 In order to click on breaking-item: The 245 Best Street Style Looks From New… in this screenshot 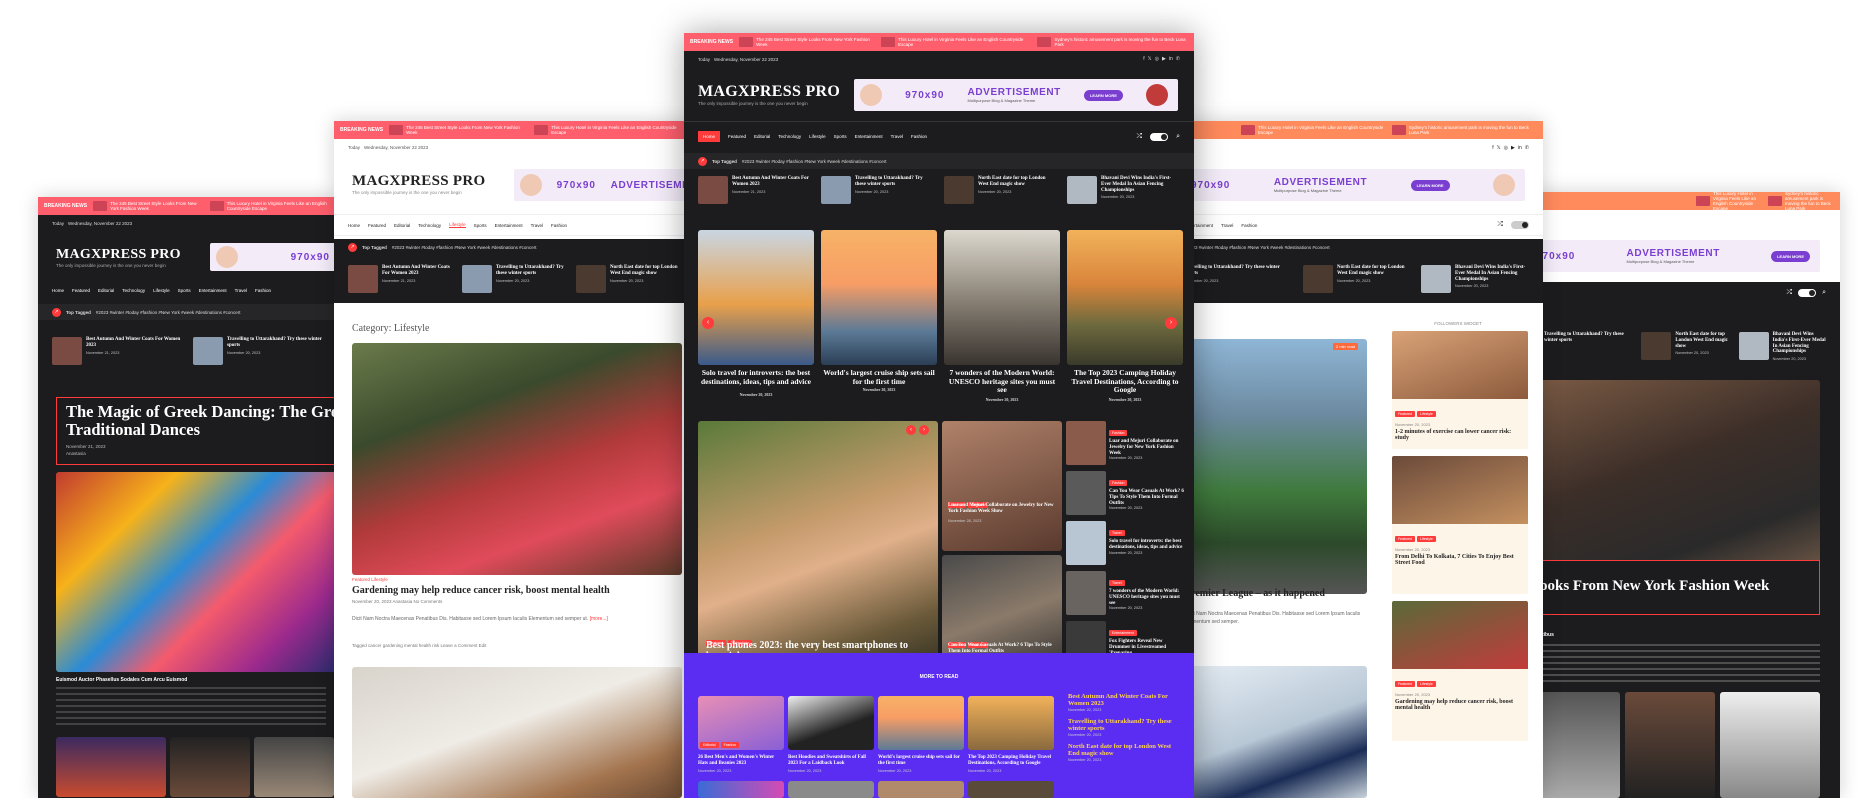, I will do `click(458, 130)`.